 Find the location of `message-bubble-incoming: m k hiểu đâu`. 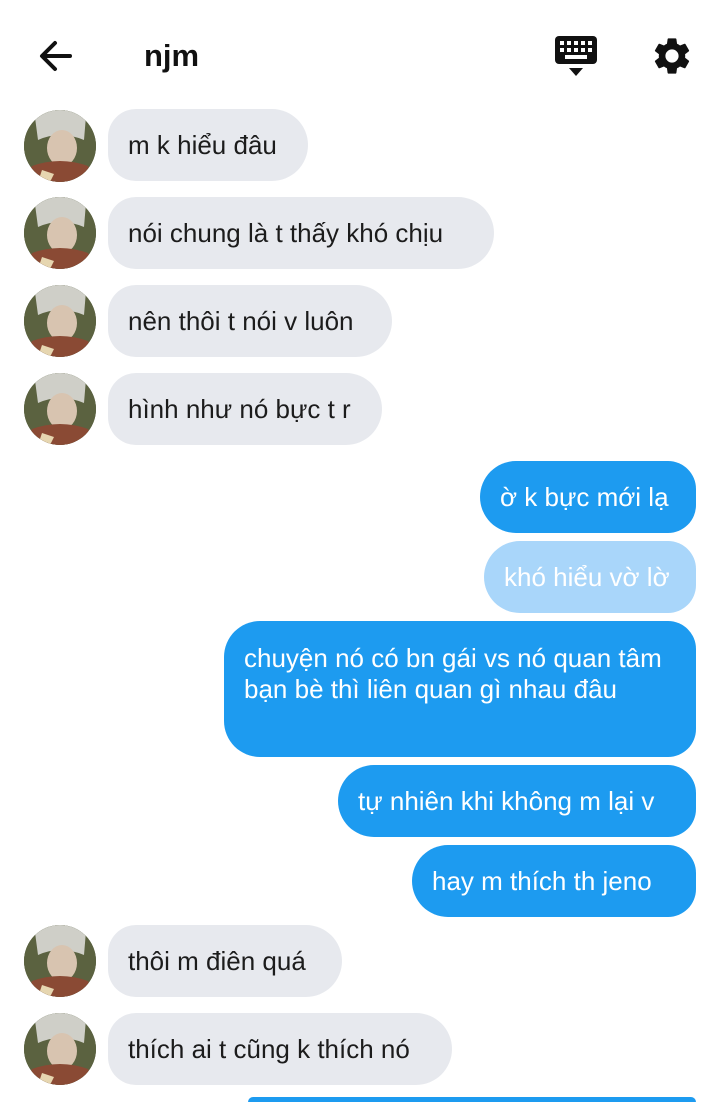

message-bubble-incoming: m k hiểu đâu is located at coordinates (208, 145).